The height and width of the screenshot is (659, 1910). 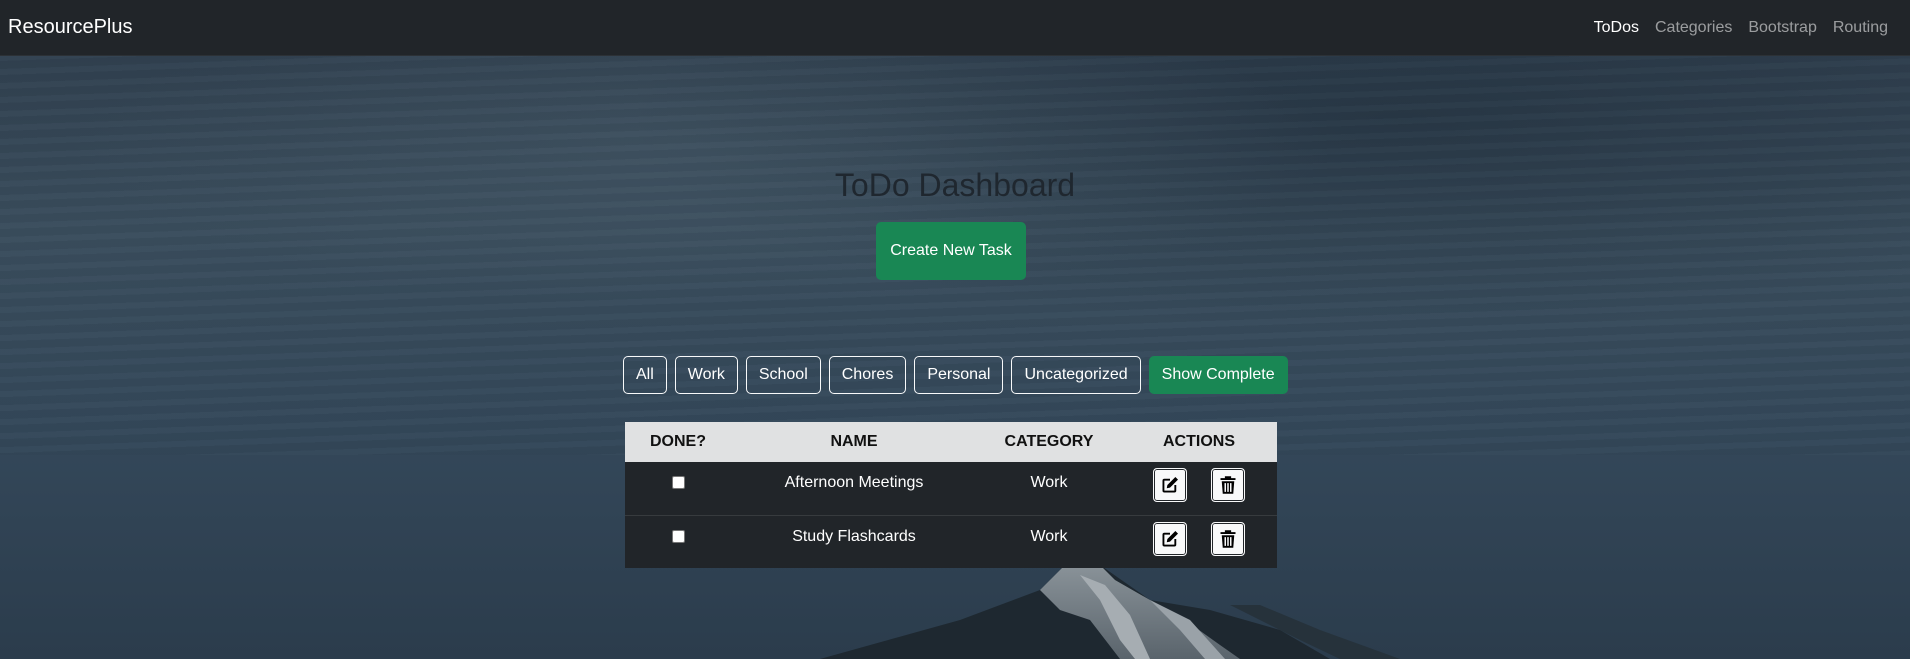 I want to click on table-row: Study Flashcards Work, so click(x=951, y=541).